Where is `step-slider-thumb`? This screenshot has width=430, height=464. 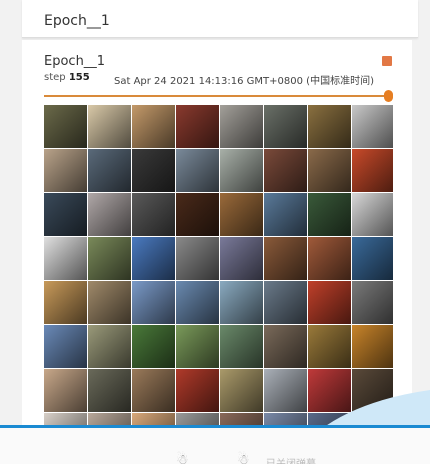
step-slider-thumb is located at coordinates (388, 96).